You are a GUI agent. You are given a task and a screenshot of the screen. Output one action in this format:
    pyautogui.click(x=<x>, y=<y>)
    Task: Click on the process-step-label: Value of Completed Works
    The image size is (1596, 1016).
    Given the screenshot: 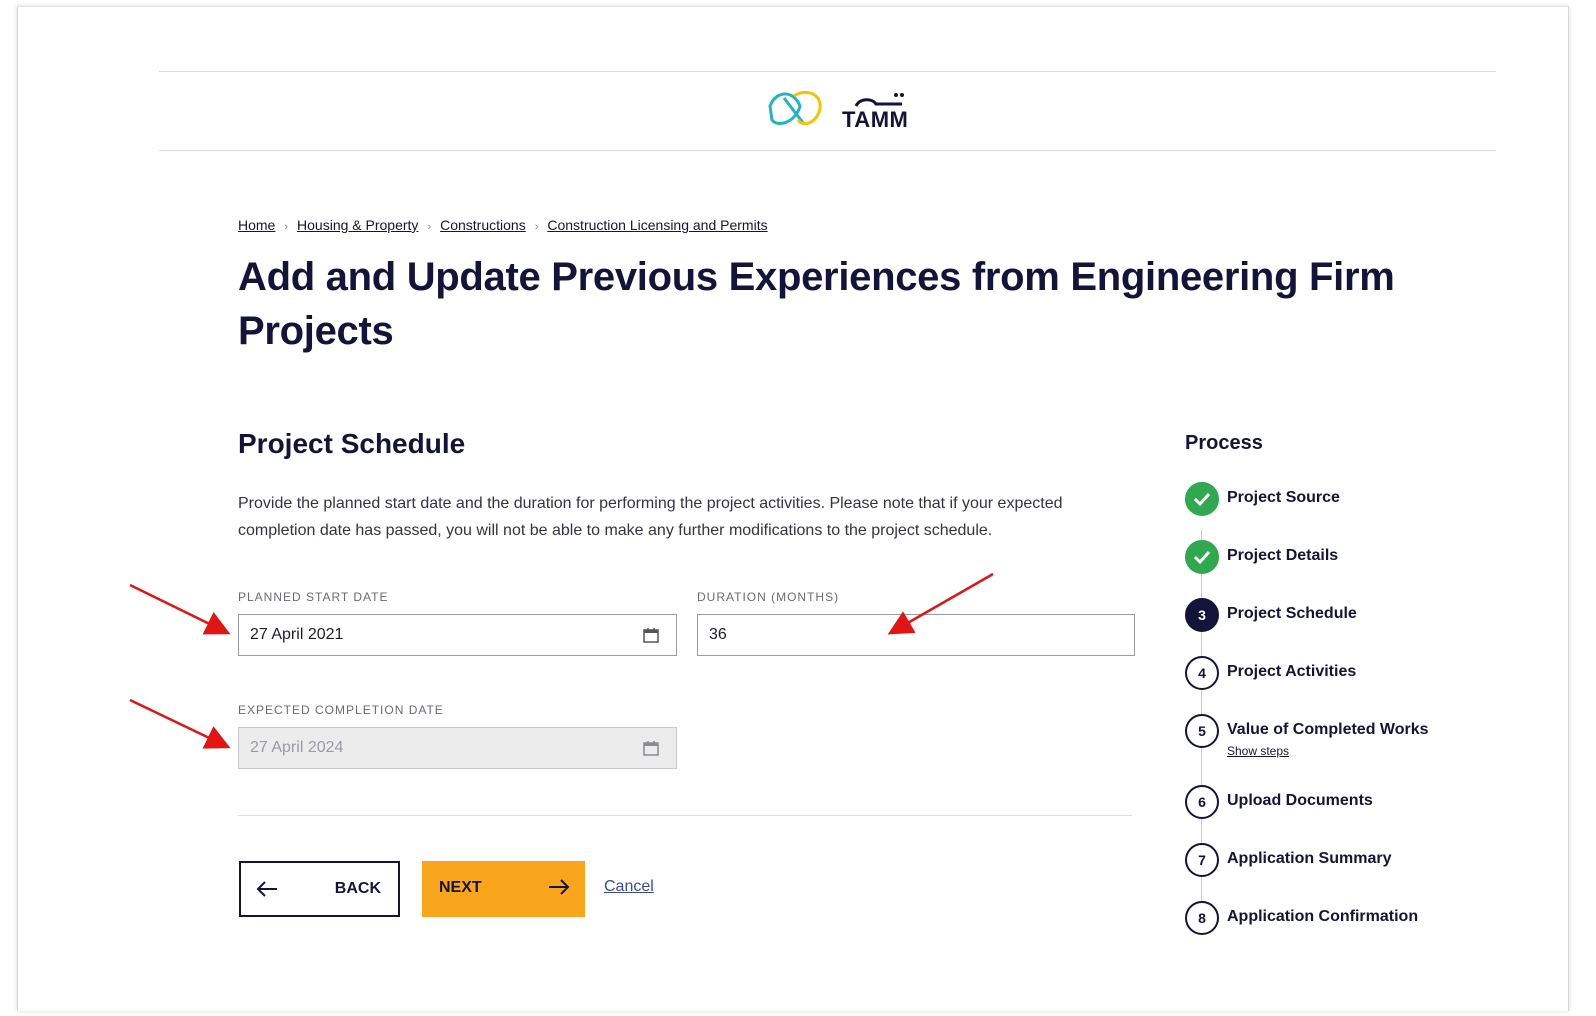 What is the action you would take?
    pyautogui.click(x=1328, y=729)
    